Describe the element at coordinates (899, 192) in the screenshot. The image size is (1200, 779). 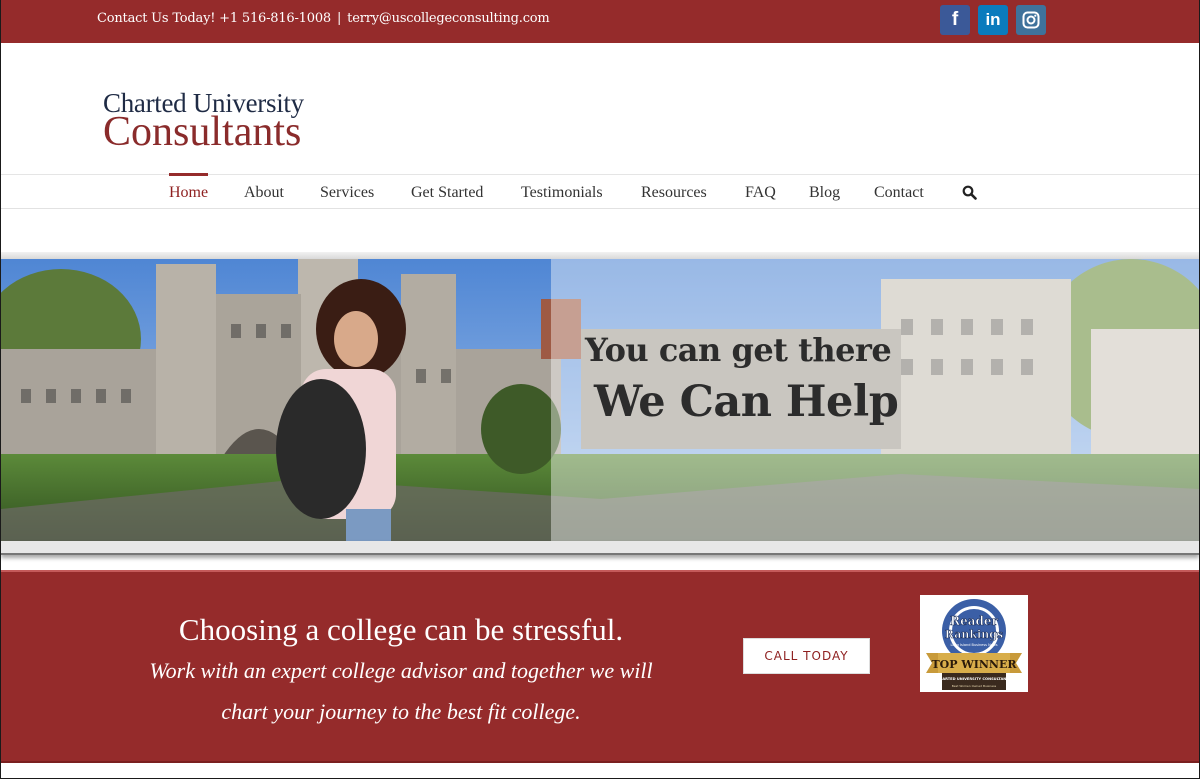
I see `nav-contact: Contact` at that location.